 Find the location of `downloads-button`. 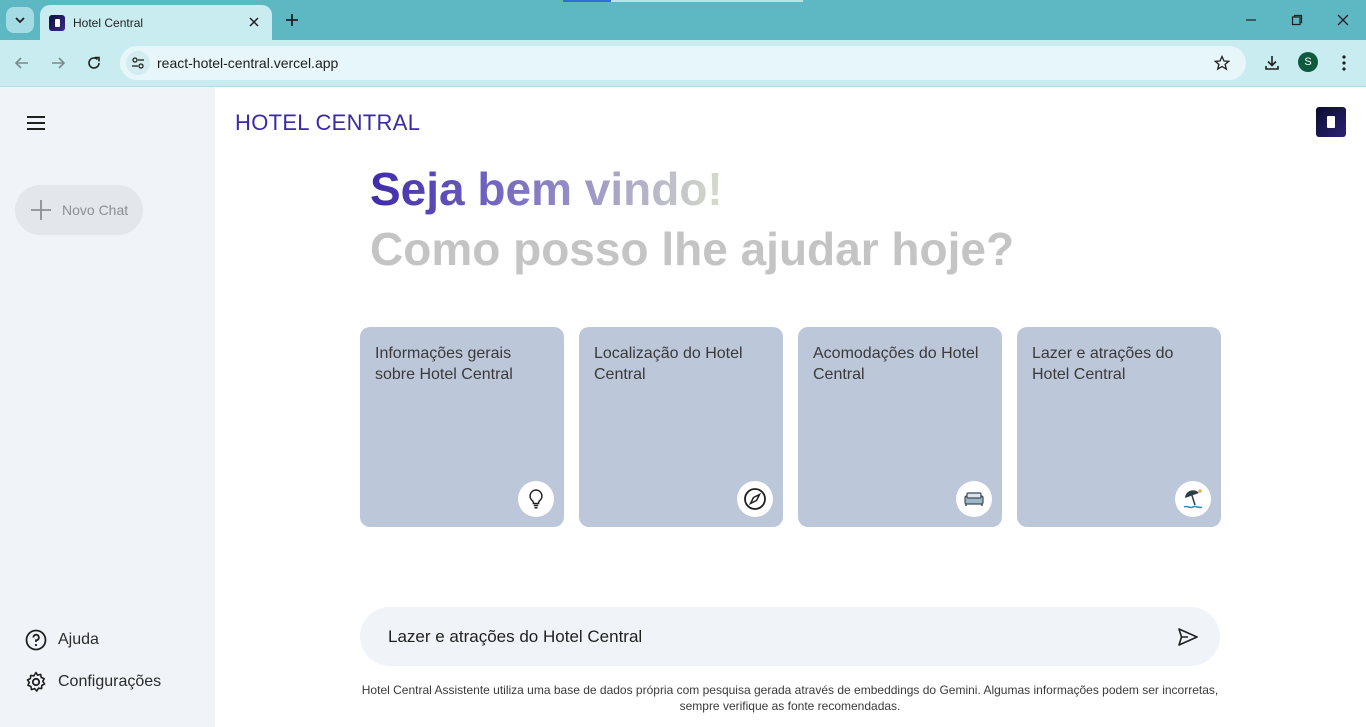

downloads-button is located at coordinates (1272, 63).